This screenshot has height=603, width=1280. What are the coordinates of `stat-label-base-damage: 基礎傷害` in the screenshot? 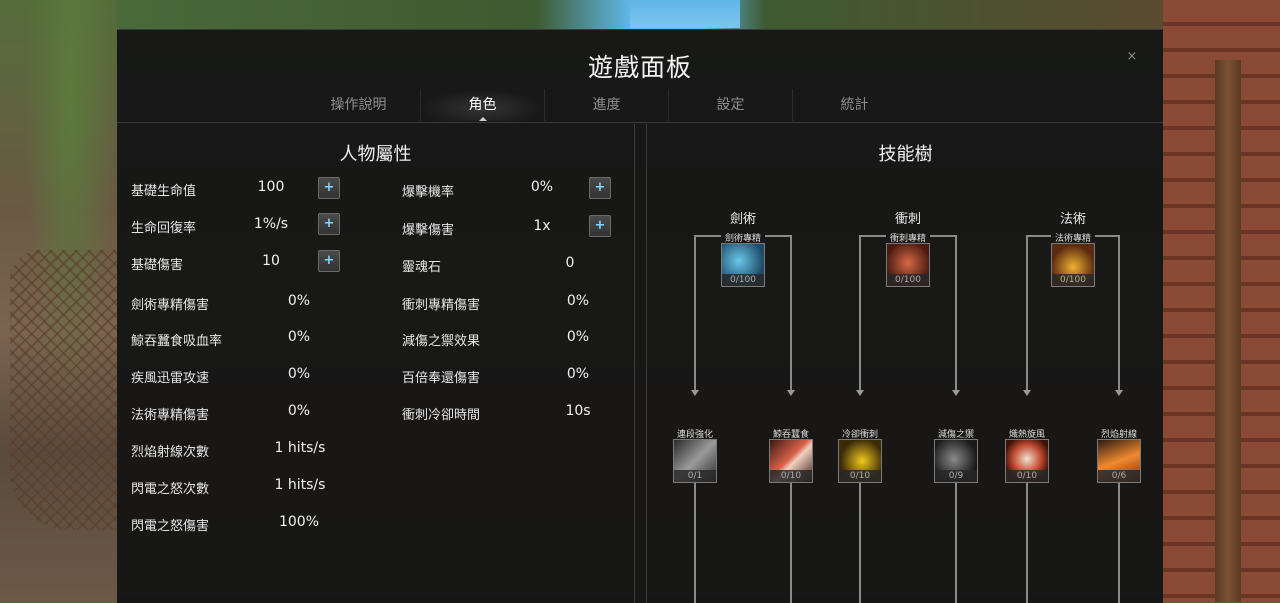 It's located at (157, 265).